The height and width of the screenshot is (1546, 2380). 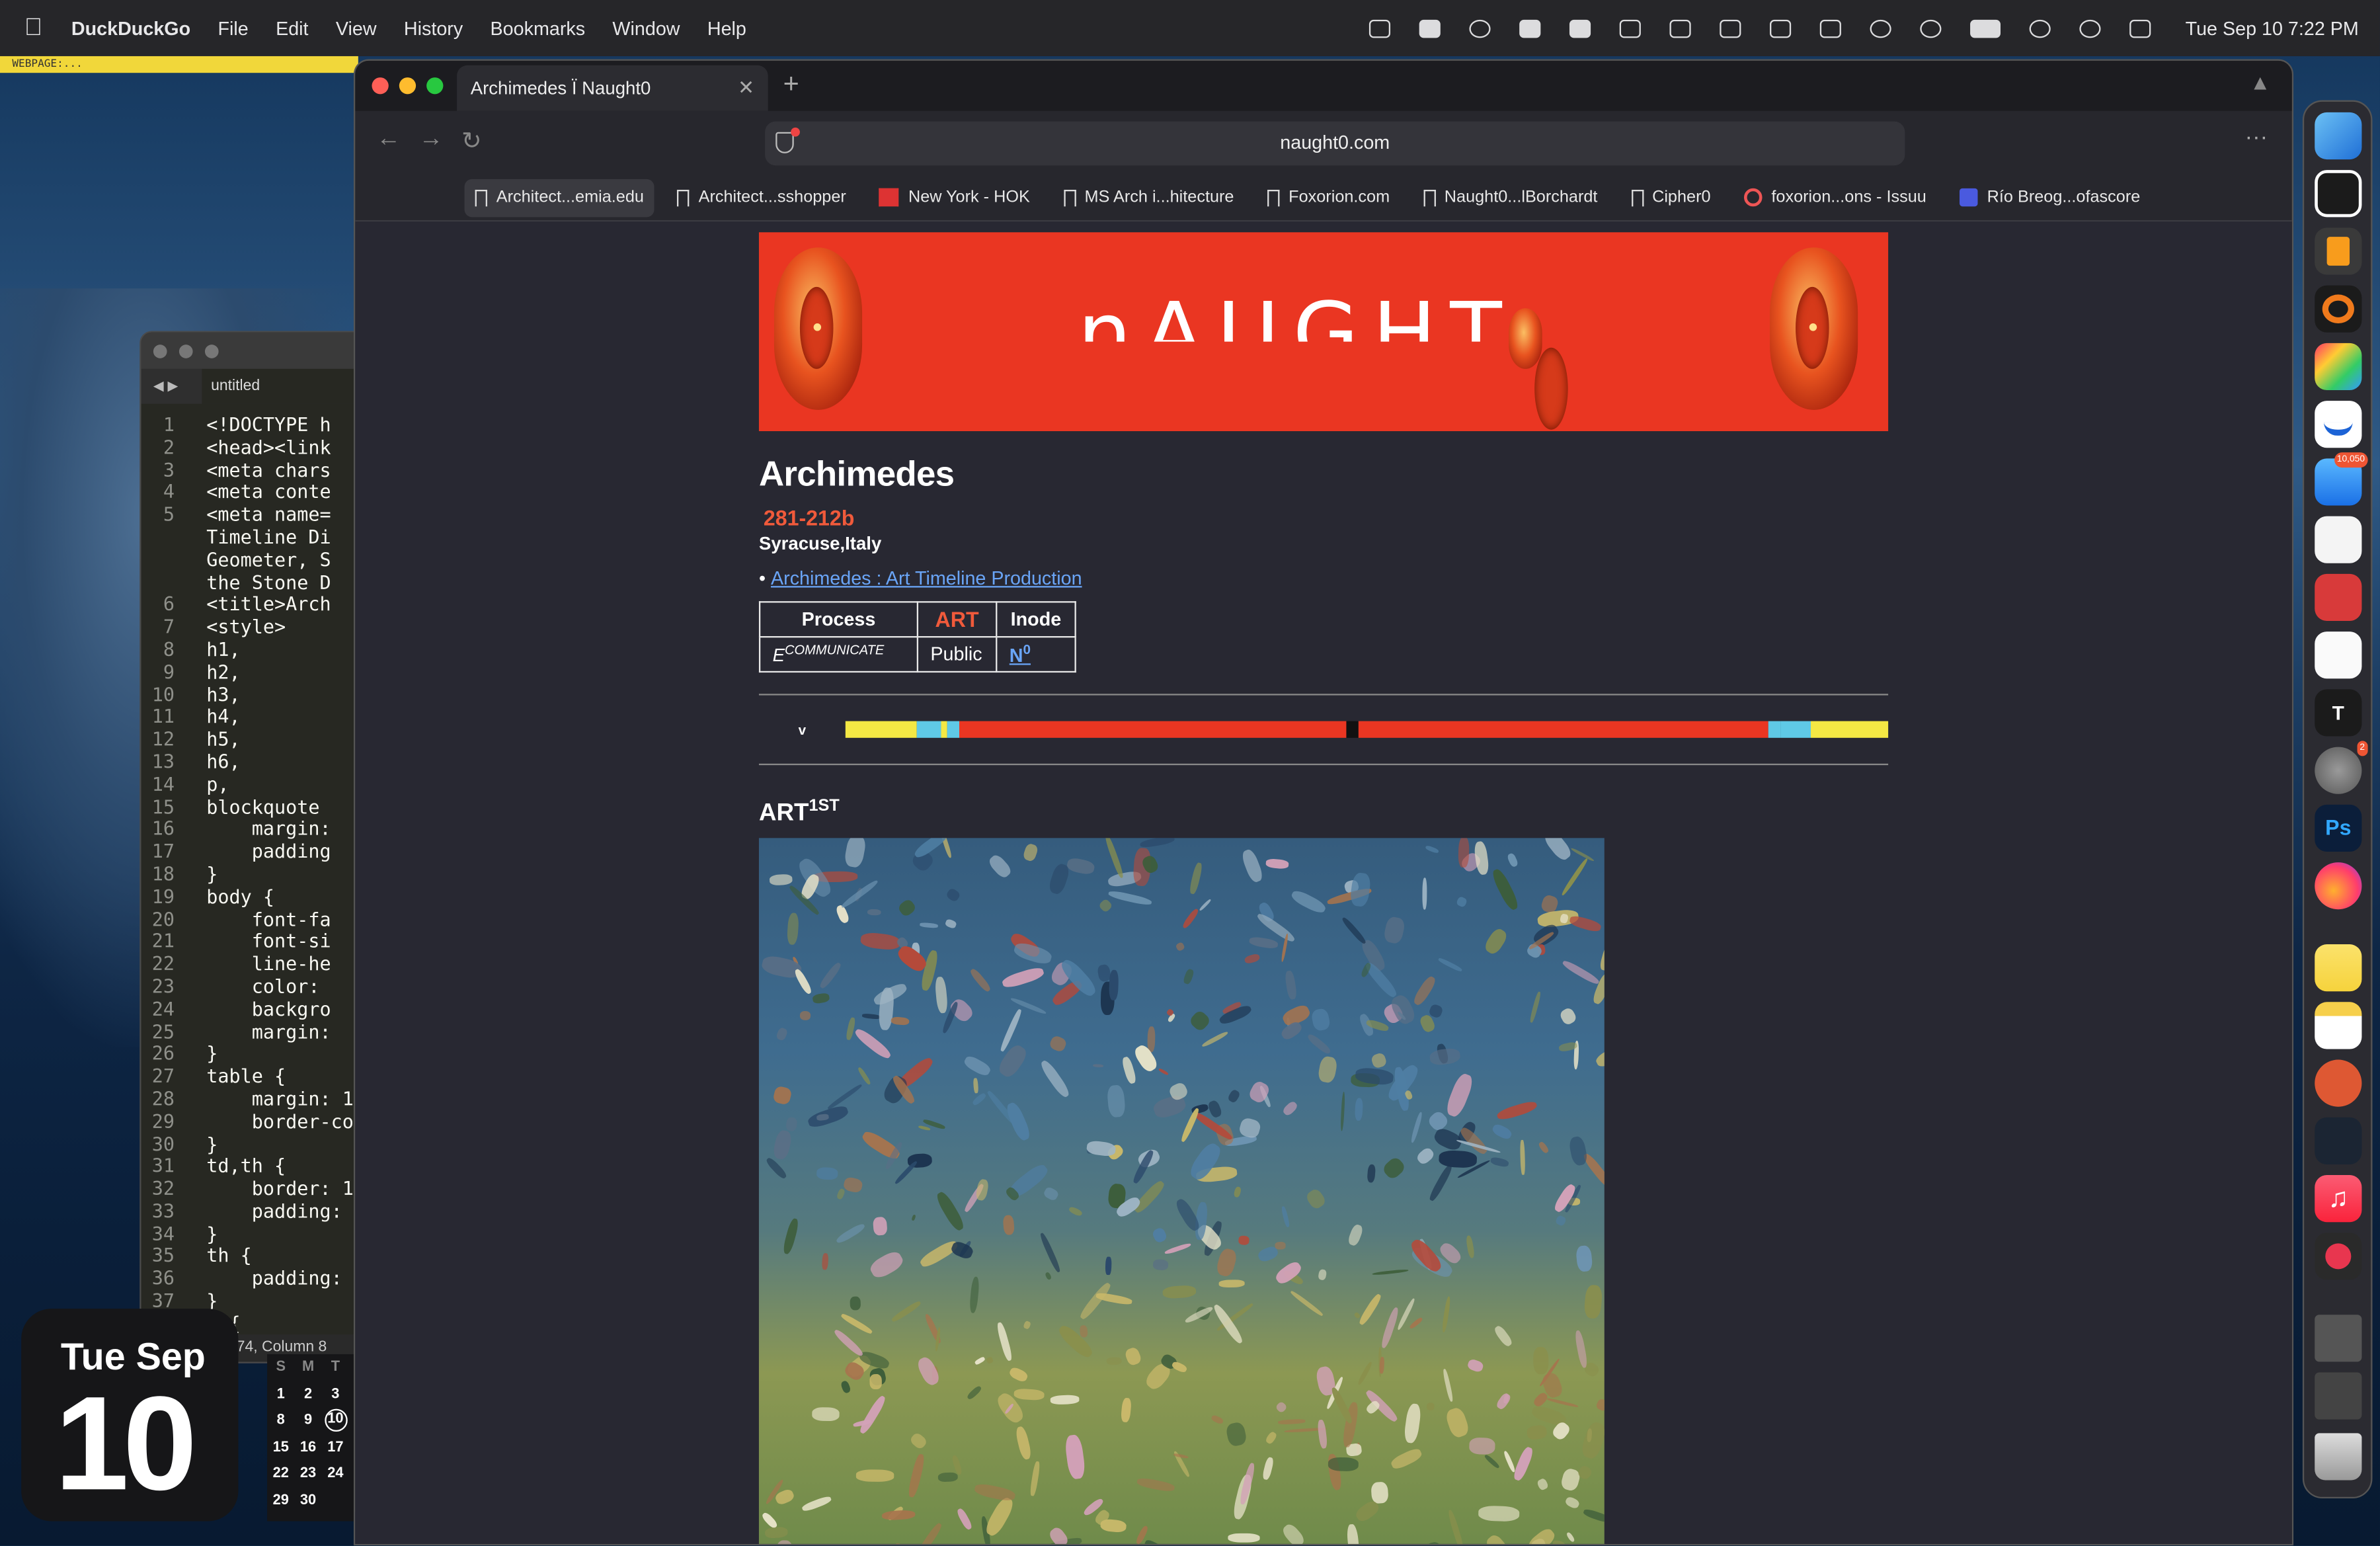 What do you see at coordinates (2338, 309) in the screenshot?
I see `blender-icon` at bounding box center [2338, 309].